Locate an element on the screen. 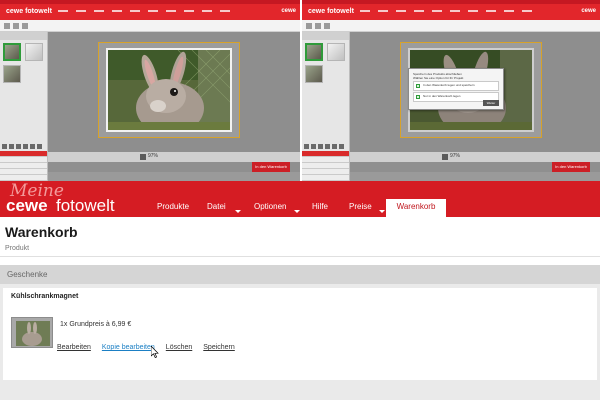  save-link: Speichern is located at coordinates (219, 347).